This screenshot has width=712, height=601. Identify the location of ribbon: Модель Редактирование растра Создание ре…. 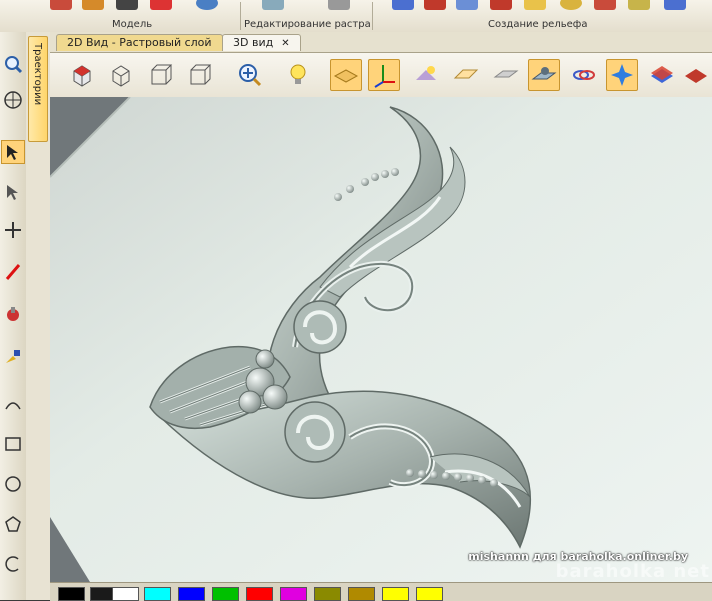
(356, 16).